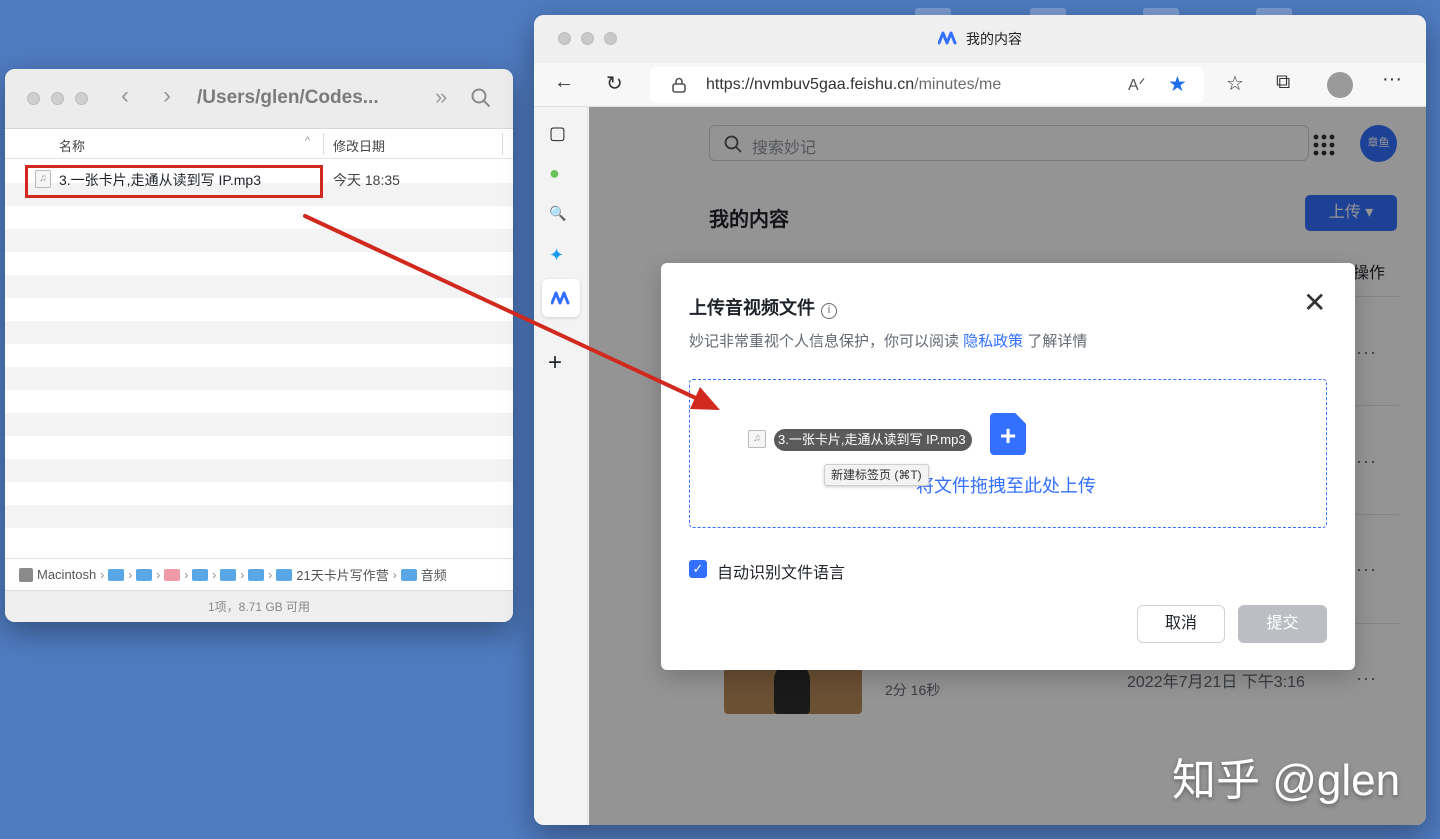  I want to click on finder-column-header: 名称 ^ 修改日期, so click(259, 144).